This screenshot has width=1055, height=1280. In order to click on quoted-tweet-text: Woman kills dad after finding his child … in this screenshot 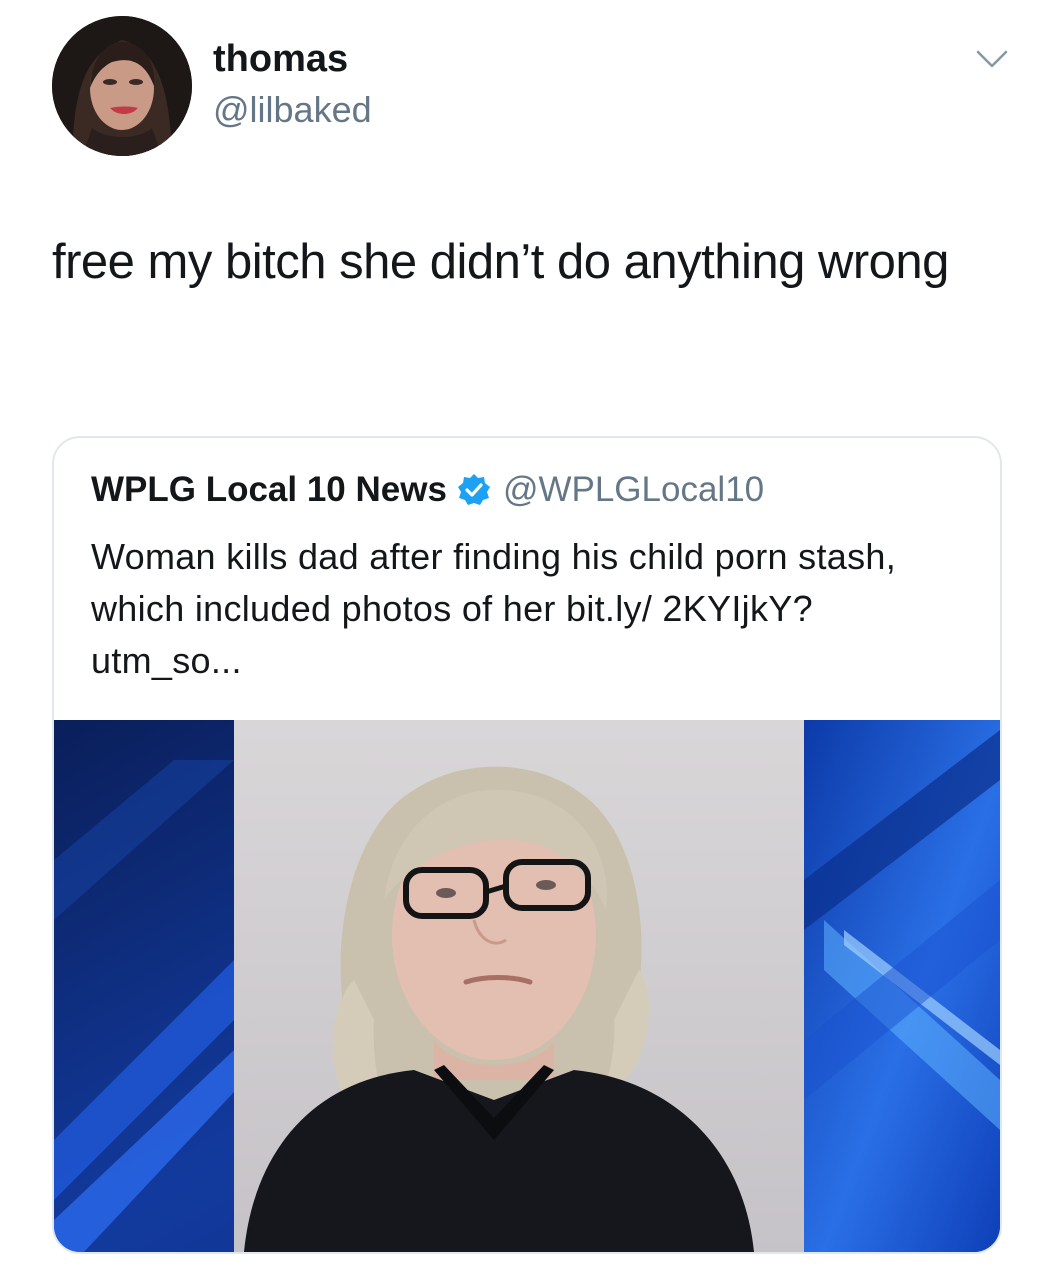, I will do `click(494, 608)`.